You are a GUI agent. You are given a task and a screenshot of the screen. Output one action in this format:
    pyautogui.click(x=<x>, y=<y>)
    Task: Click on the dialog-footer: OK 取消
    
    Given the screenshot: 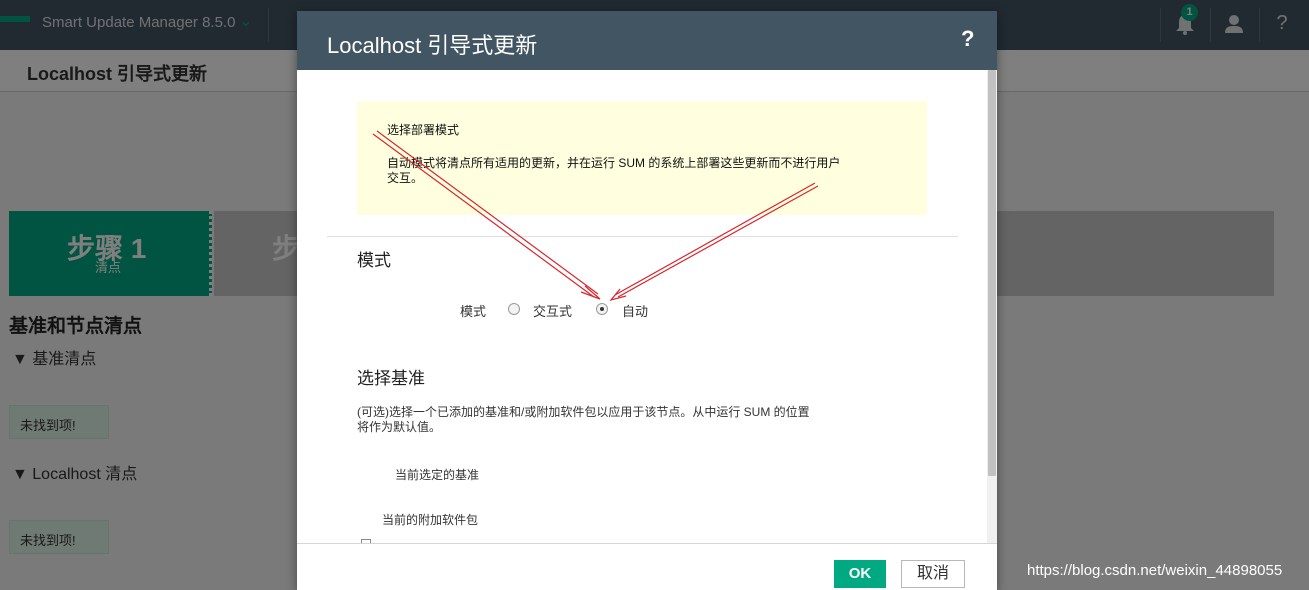 What is the action you would take?
    pyautogui.click(x=647, y=566)
    